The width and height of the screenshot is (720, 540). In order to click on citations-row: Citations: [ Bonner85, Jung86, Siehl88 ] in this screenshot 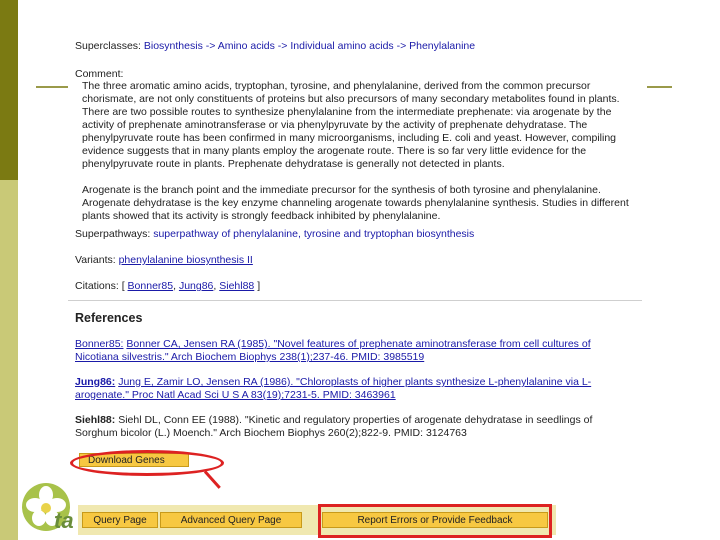, I will do `click(168, 286)`.